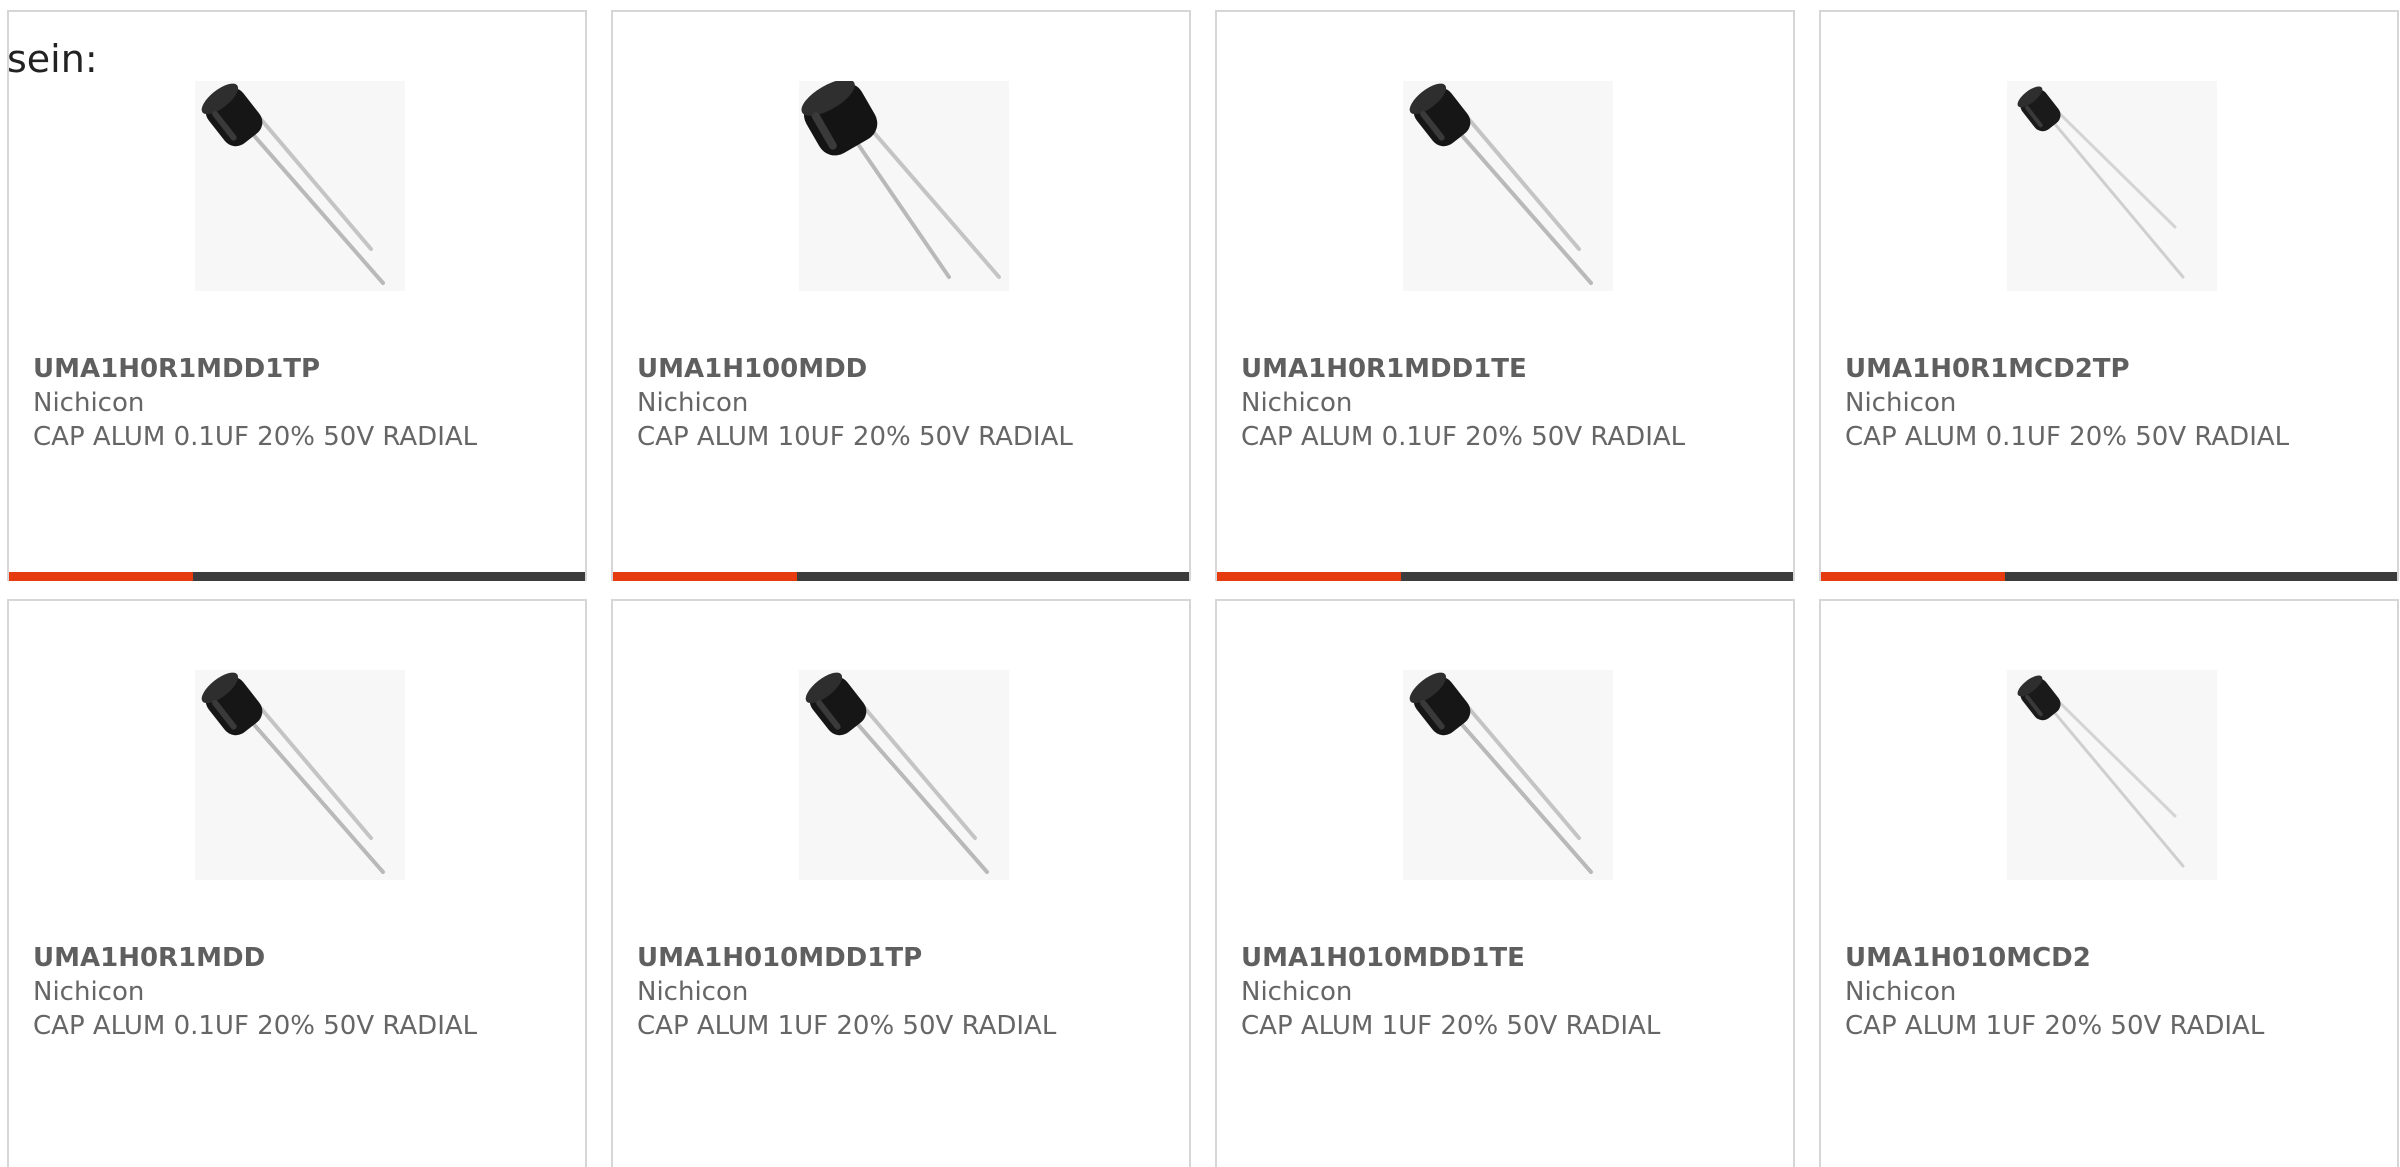 The height and width of the screenshot is (1167, 2400). Describe the element at coordinates (907, 369) in the screenshot. I see `part-number-link: UMA1H100MDD` at that location.